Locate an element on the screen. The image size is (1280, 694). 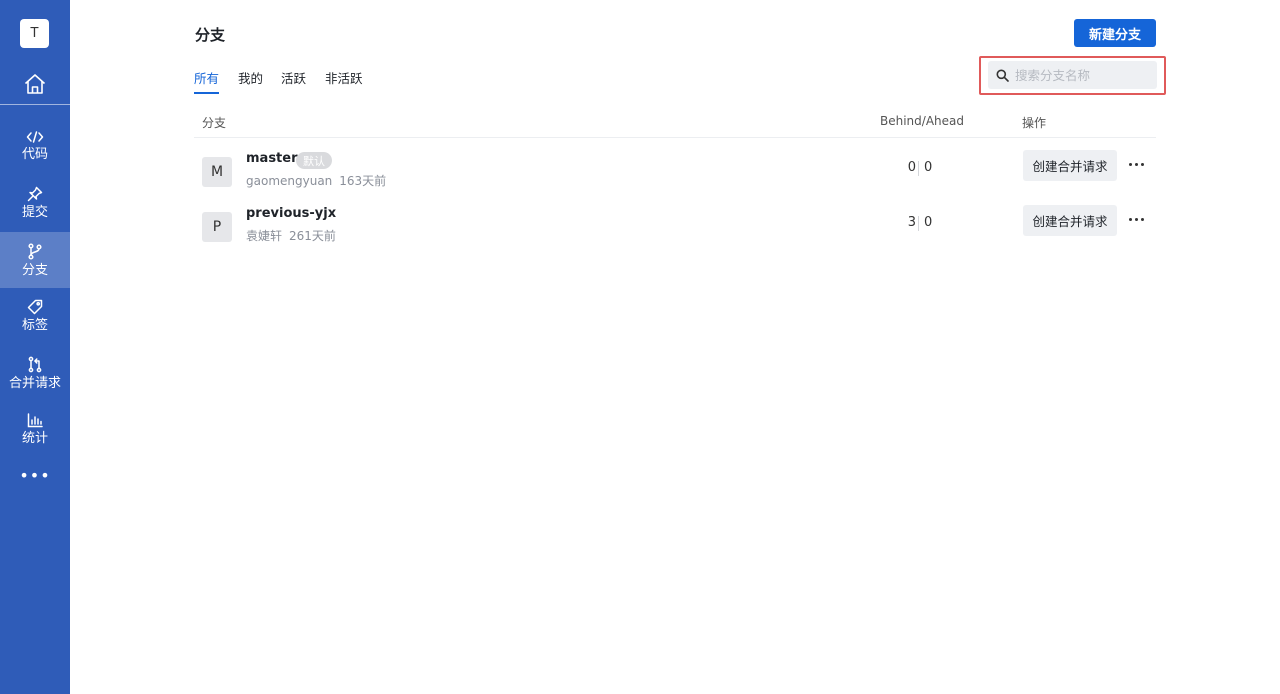
tab-mine: 我的 is located at coordinates (250, 77).